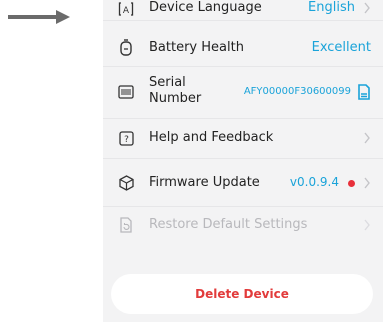 The width and height of the screenshot is (383, 322). I want to click on help-feedback-row: ? Help and Feedback, so click(243, 138).